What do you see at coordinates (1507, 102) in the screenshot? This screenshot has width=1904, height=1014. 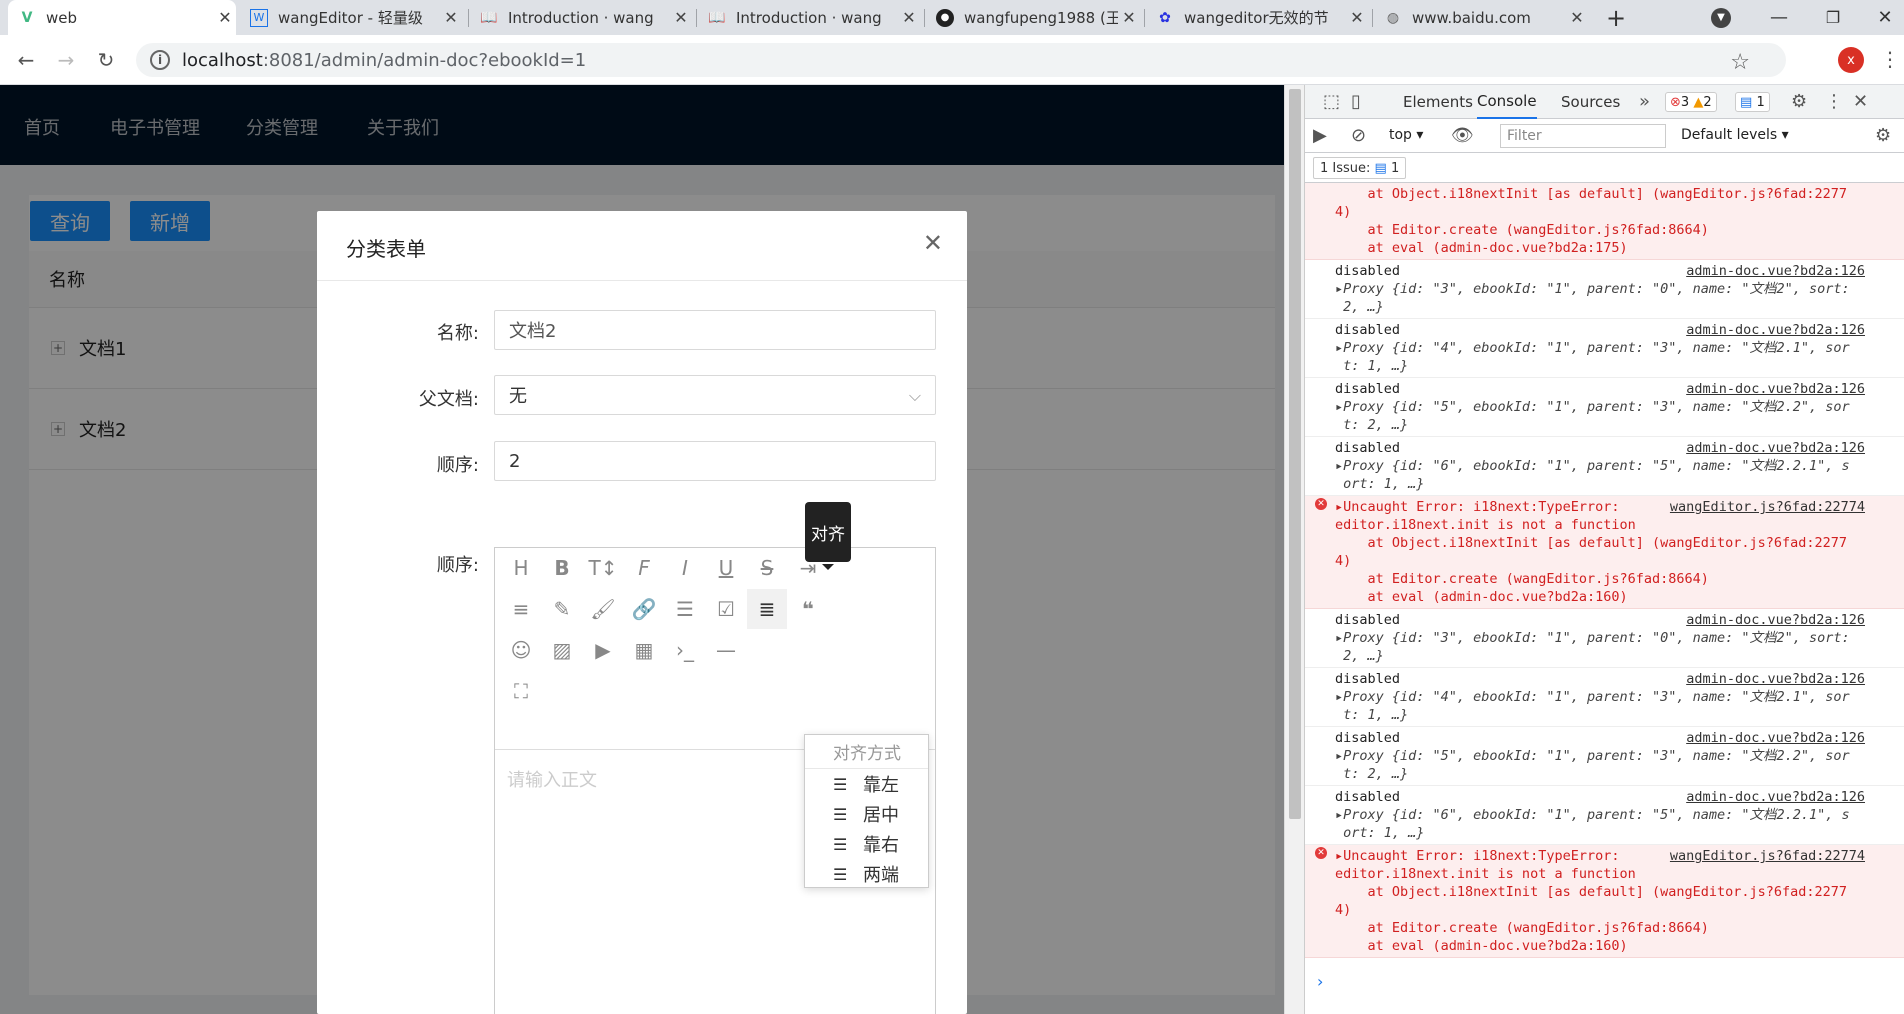 I see `tab-console: Console` at bounding box center [1507, 102].